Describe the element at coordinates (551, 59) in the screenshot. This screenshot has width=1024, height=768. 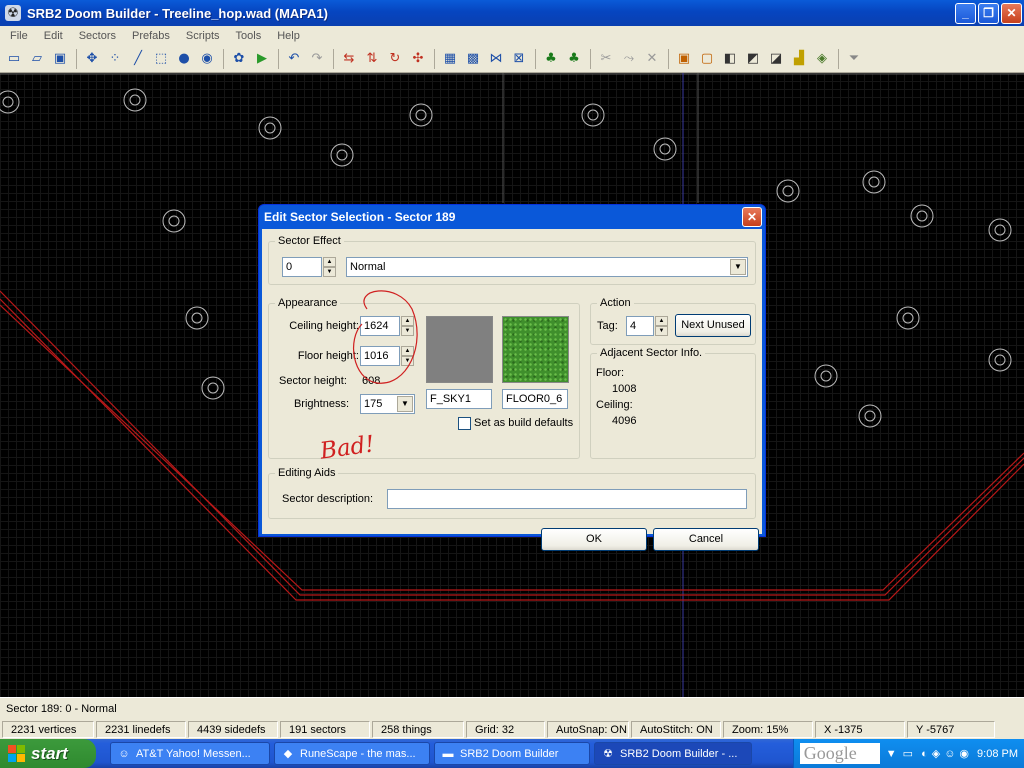
I see `tree-icon: ♣` at that location.